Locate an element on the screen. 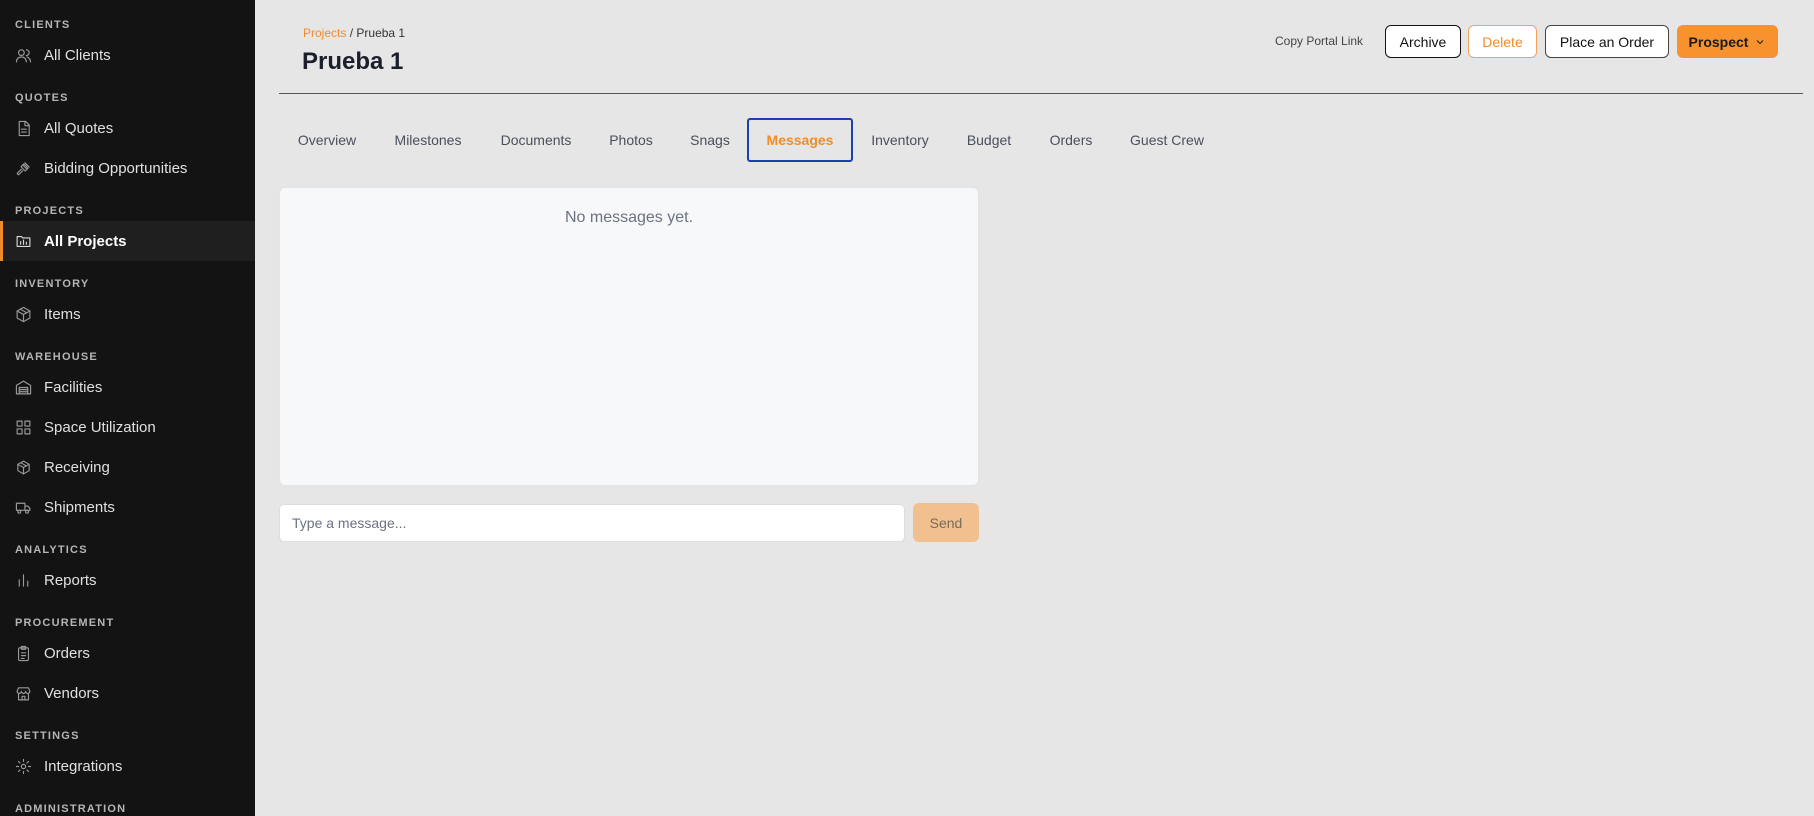 This screenshot has height=816, width=1814. tab-messages: Messages is located at coordinates (800, 140).